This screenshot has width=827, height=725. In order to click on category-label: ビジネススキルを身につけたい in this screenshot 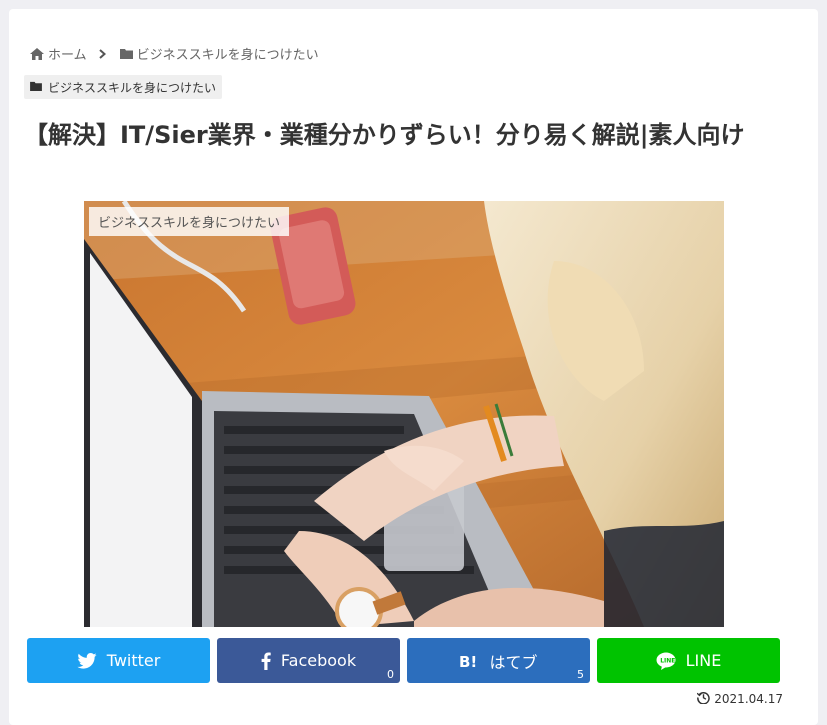, I will do `click(123, 87)`.